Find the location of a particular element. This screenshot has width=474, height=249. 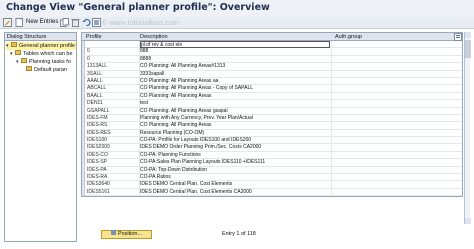

table-row: AAALL CO Planning: All Planning Areas aa is located at coordinates (272, 81).